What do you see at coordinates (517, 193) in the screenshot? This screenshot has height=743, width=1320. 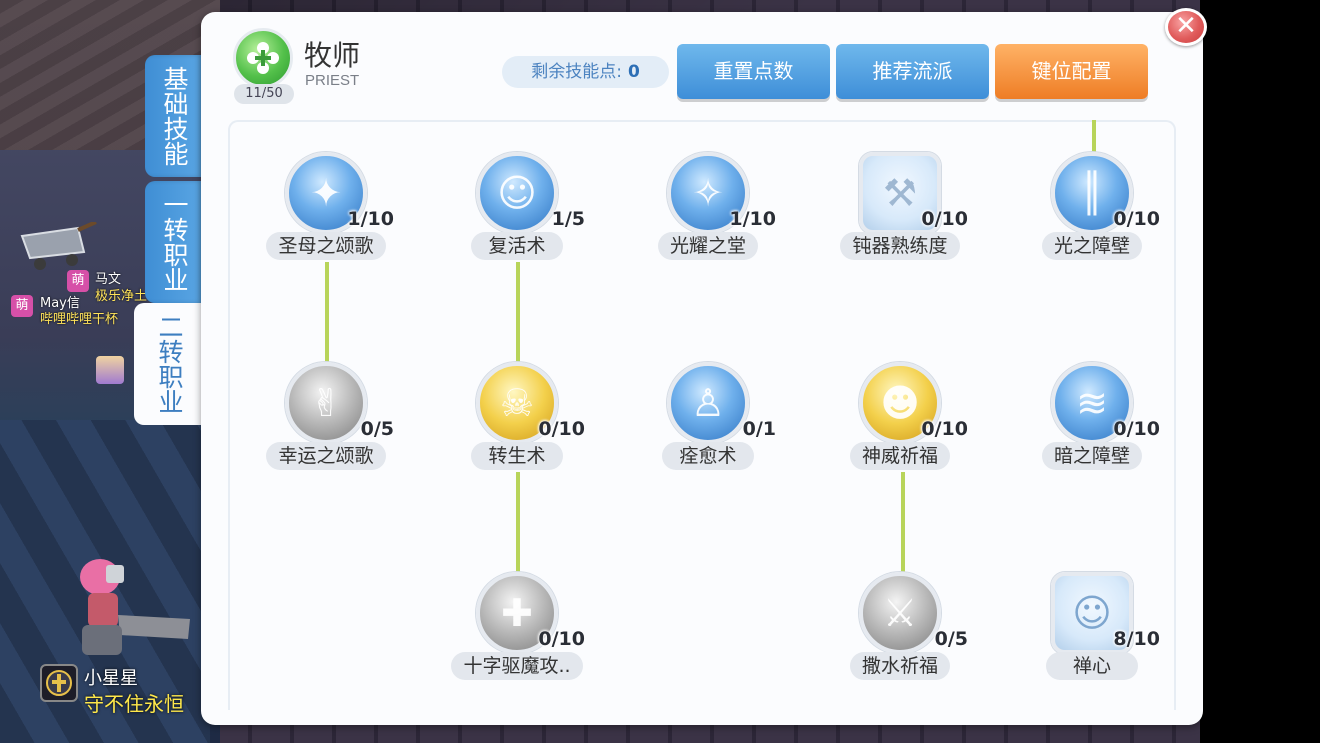 I see `resurrection-icon: ☺` at bounding box center [517, 193].